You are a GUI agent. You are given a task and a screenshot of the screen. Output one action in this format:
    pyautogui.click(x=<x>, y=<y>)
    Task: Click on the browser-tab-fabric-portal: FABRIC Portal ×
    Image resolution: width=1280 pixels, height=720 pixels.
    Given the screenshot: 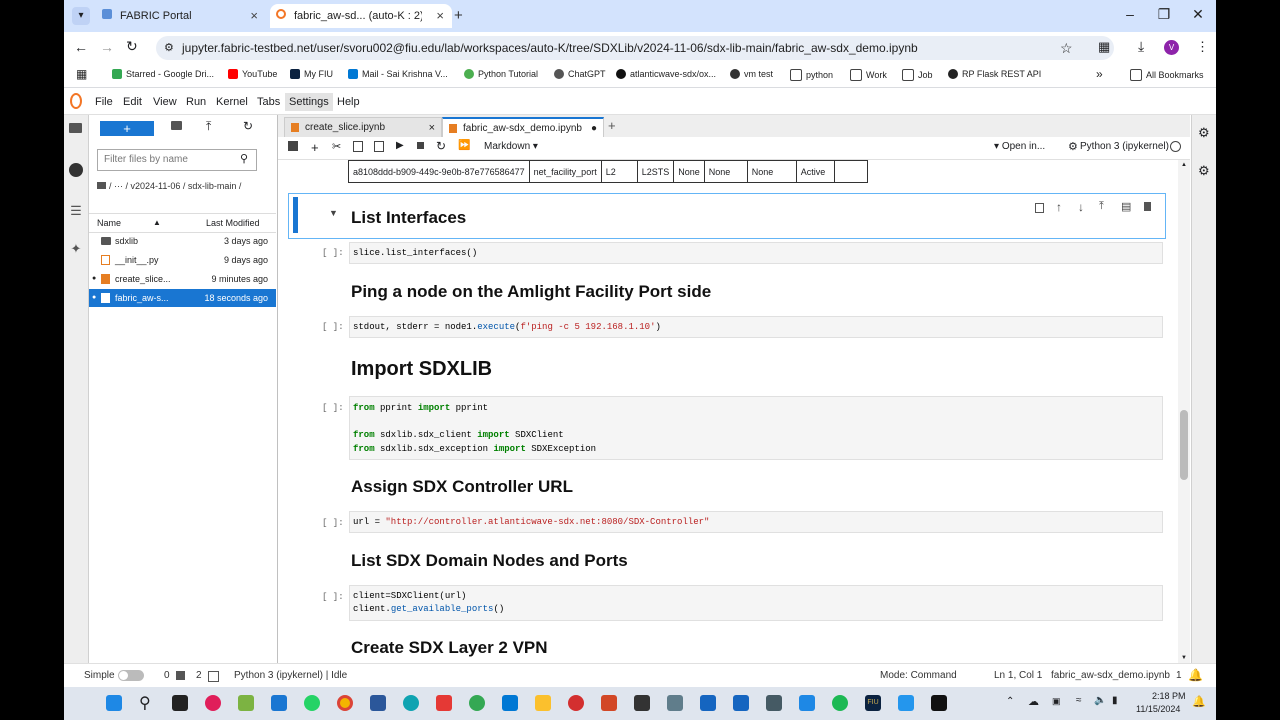 What is the action you would take?
    pyautogui.click(x=181, y=16)
    